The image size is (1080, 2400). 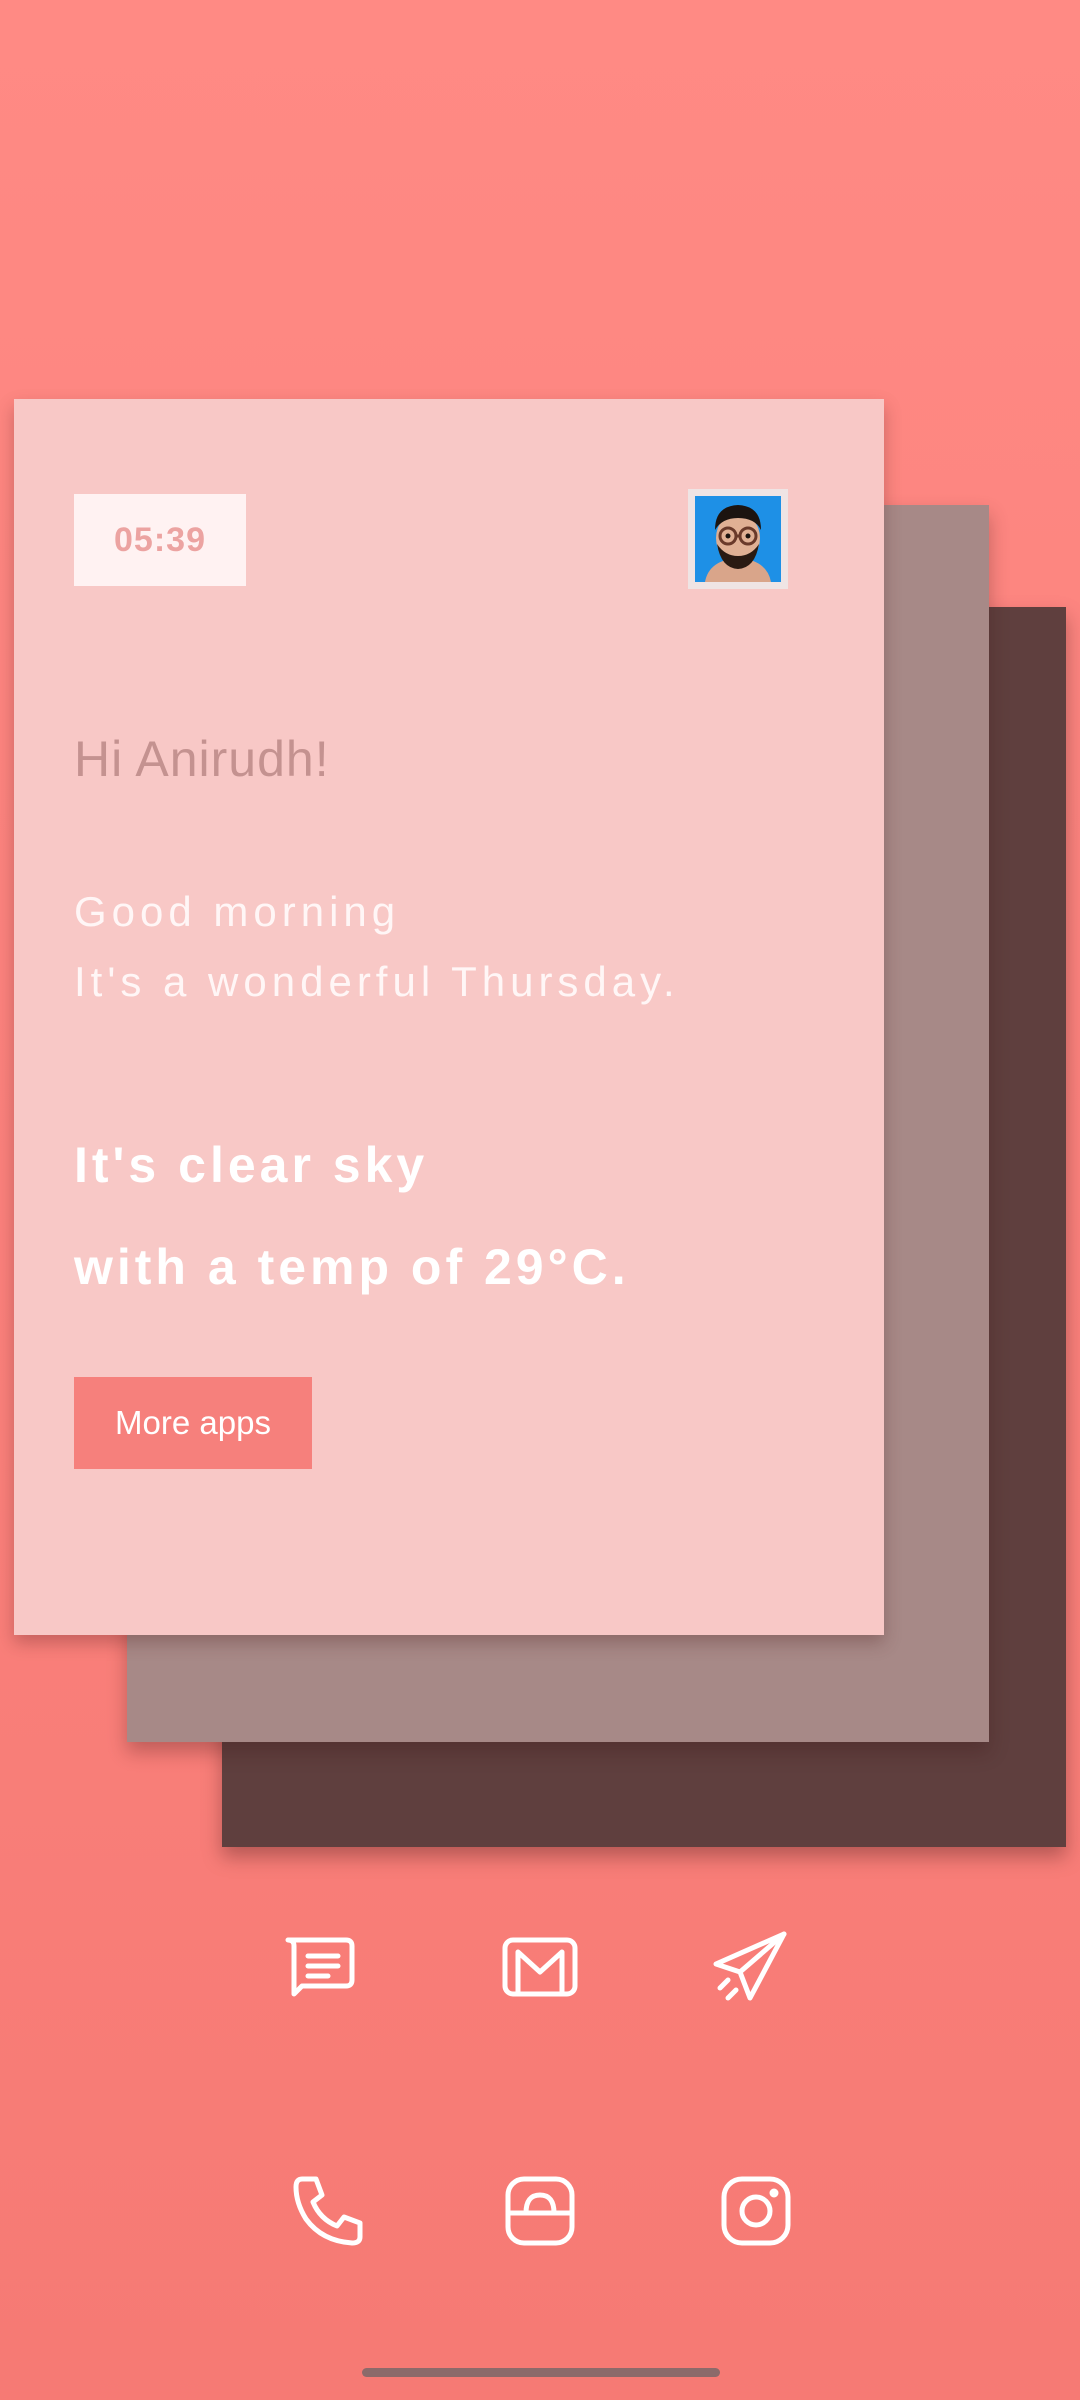 What do you see at coordinates (251, 1165) in the screenshot?
I see `weather-condition-text: It's clear sky` at bounding box center [251, 1165].